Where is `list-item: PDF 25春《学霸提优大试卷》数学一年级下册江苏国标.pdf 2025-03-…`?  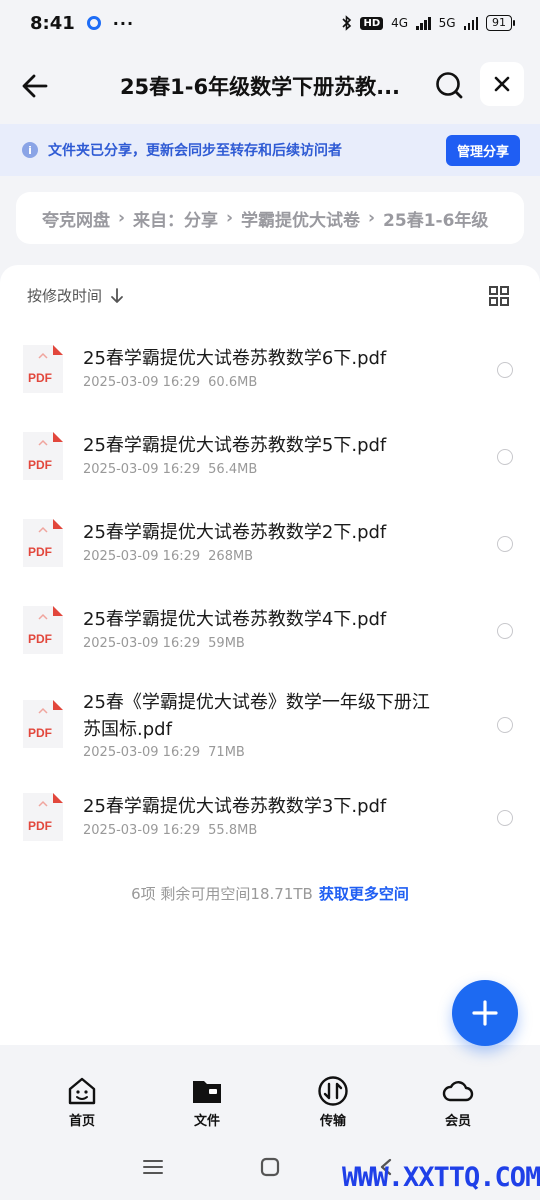 list-item: PDF 25春《学霸提优大试卷》数学一年级下册江苏国标.pdf 2025-03-… is located at coordinates (270, 723).